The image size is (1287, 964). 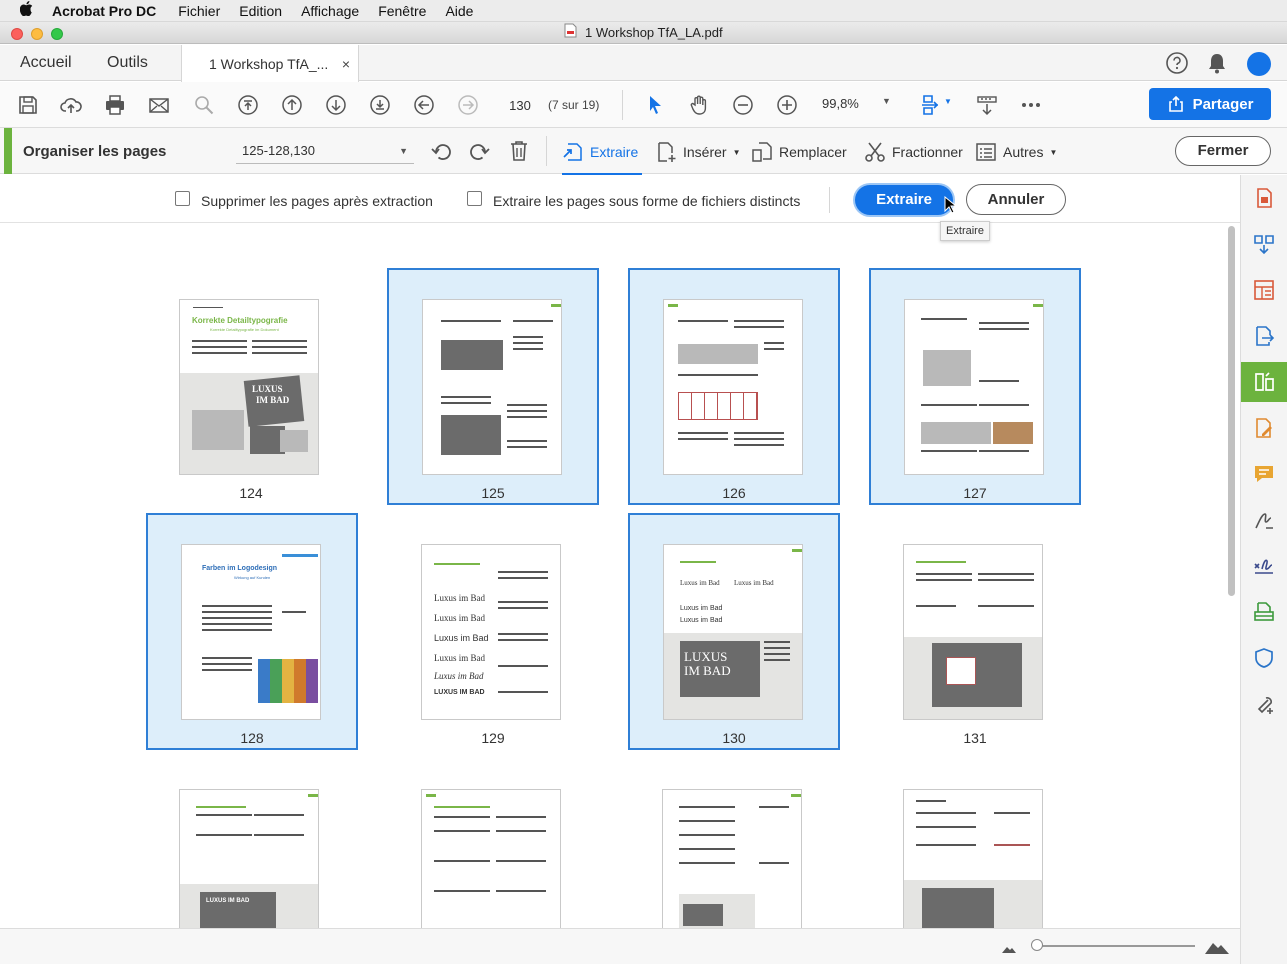 I want to click on comment-icon, so click(x=1264, y=474).